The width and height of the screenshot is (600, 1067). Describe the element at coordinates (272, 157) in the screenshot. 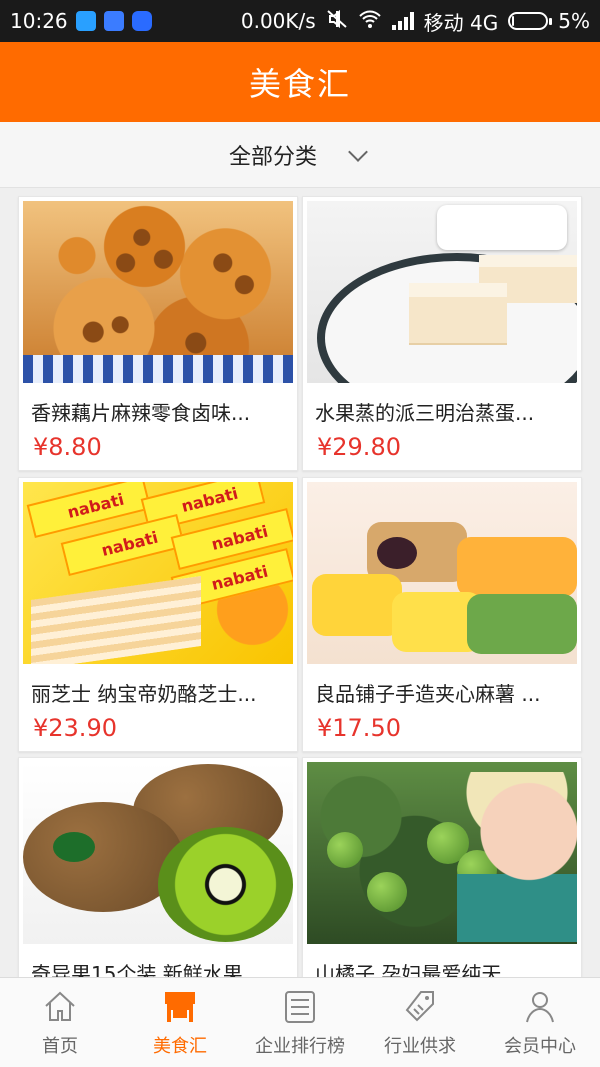

I see `category-filter-label: 全部分类` at that location.